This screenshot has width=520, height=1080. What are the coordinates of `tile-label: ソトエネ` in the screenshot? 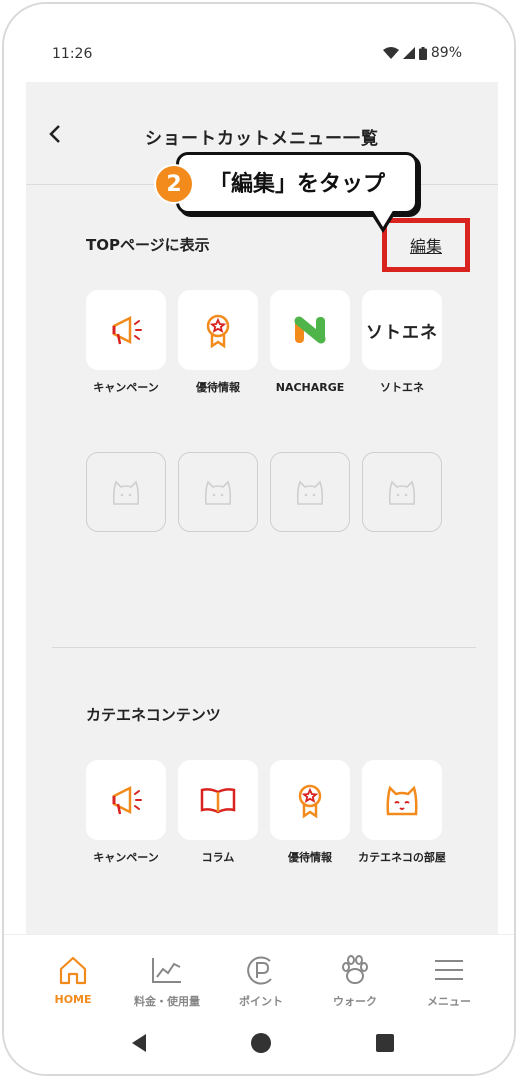 It's located at (402, 387).